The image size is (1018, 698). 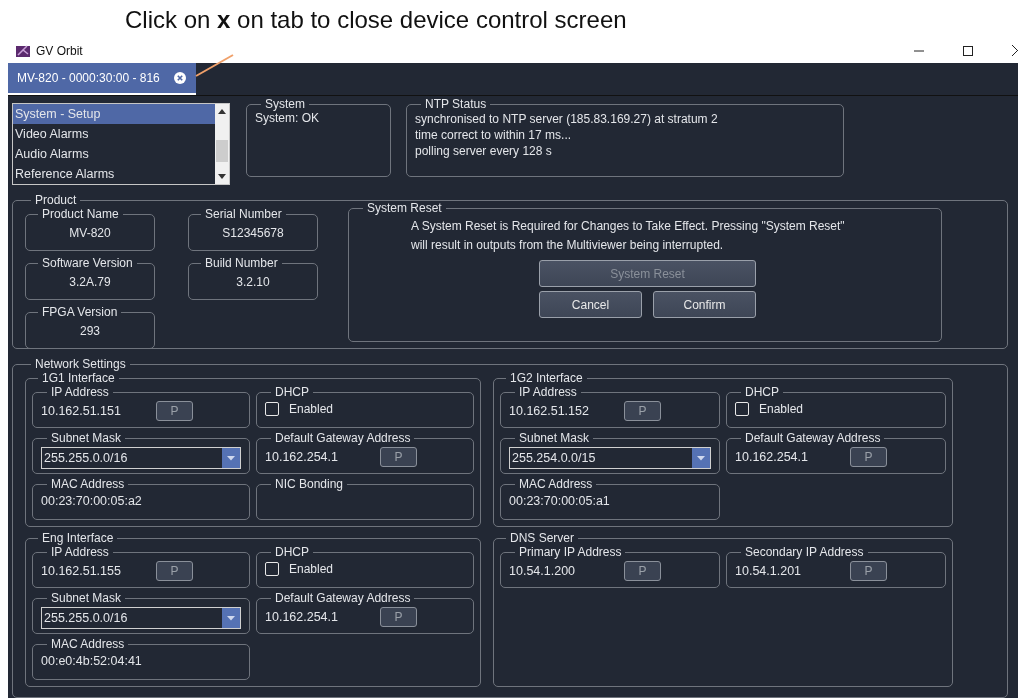 What do you see at coordinates (81, 411) in the screenshot?
I see `address-value: 10.162.51.151` at bounding box center [81, 411].